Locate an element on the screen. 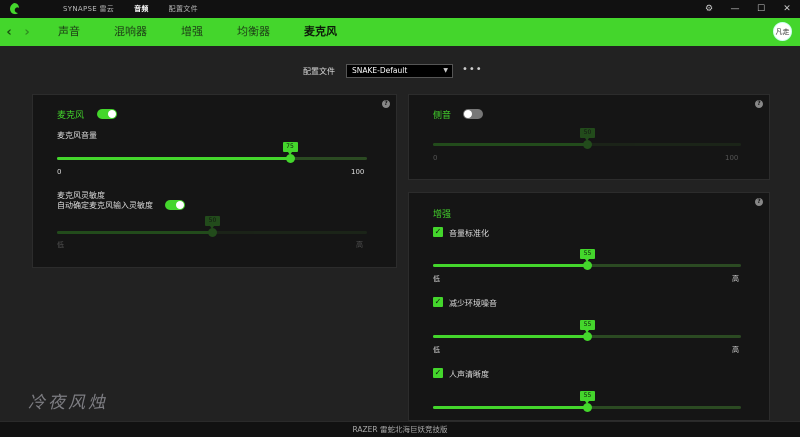  slider-value-bubble: 75 is located at coordinates (290, 148).